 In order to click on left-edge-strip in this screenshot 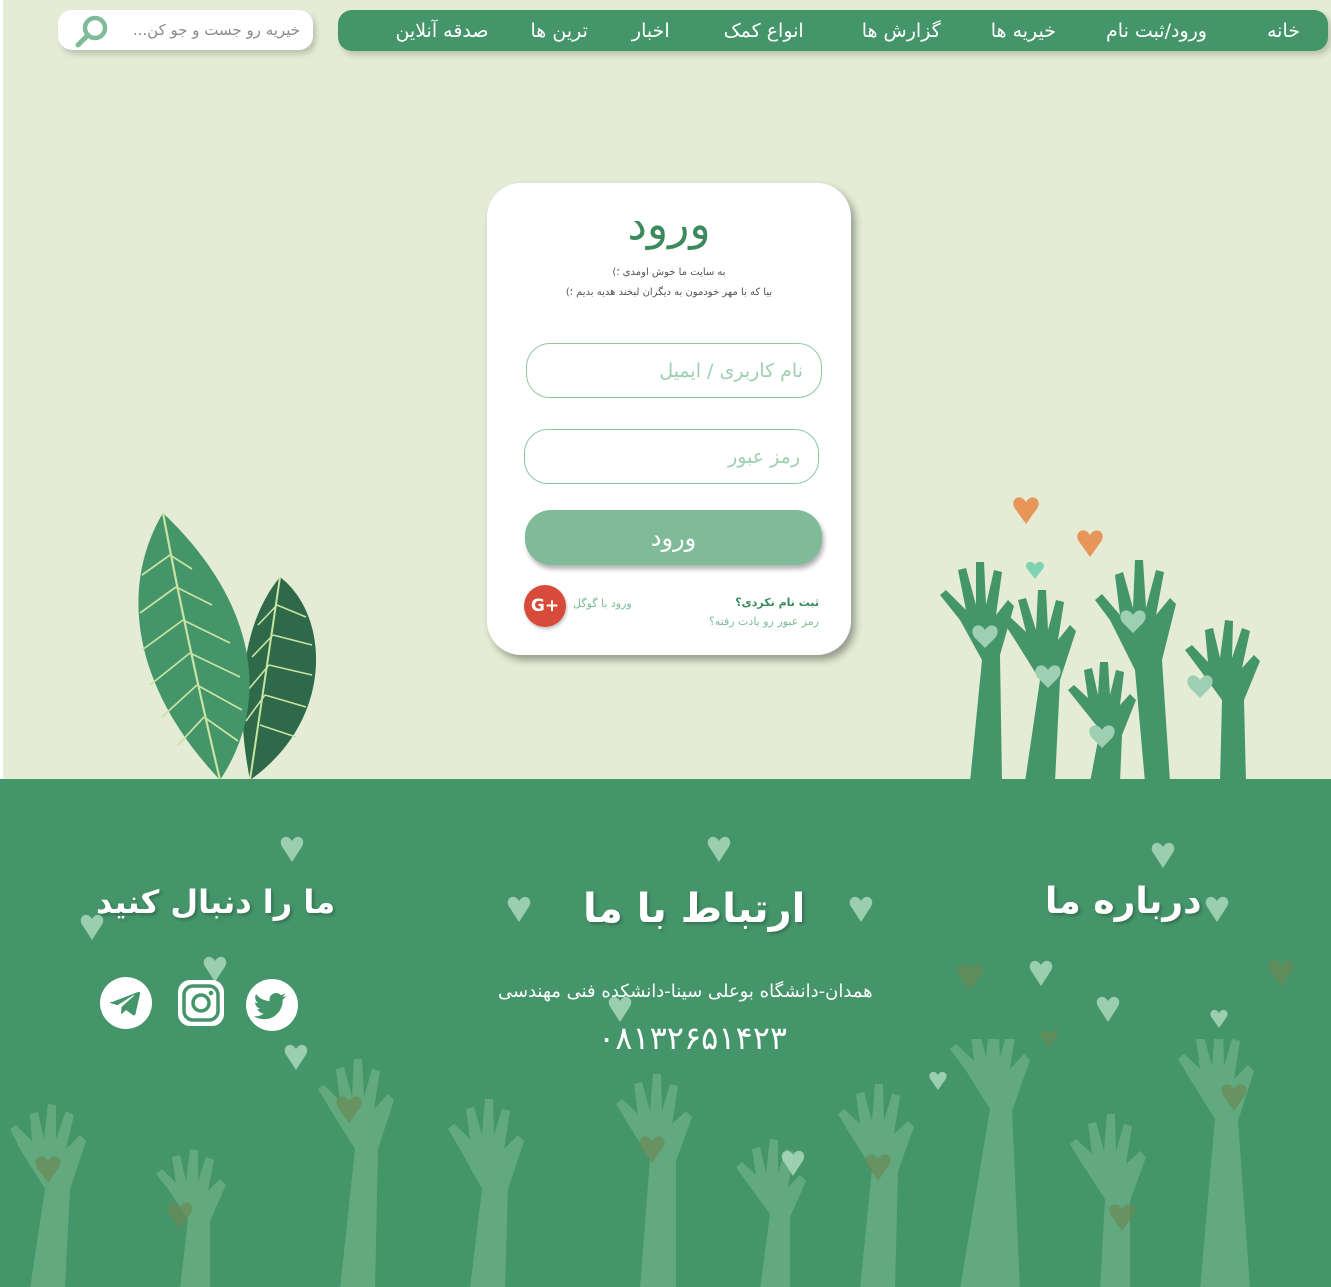, I will do `click(1, 390)`.